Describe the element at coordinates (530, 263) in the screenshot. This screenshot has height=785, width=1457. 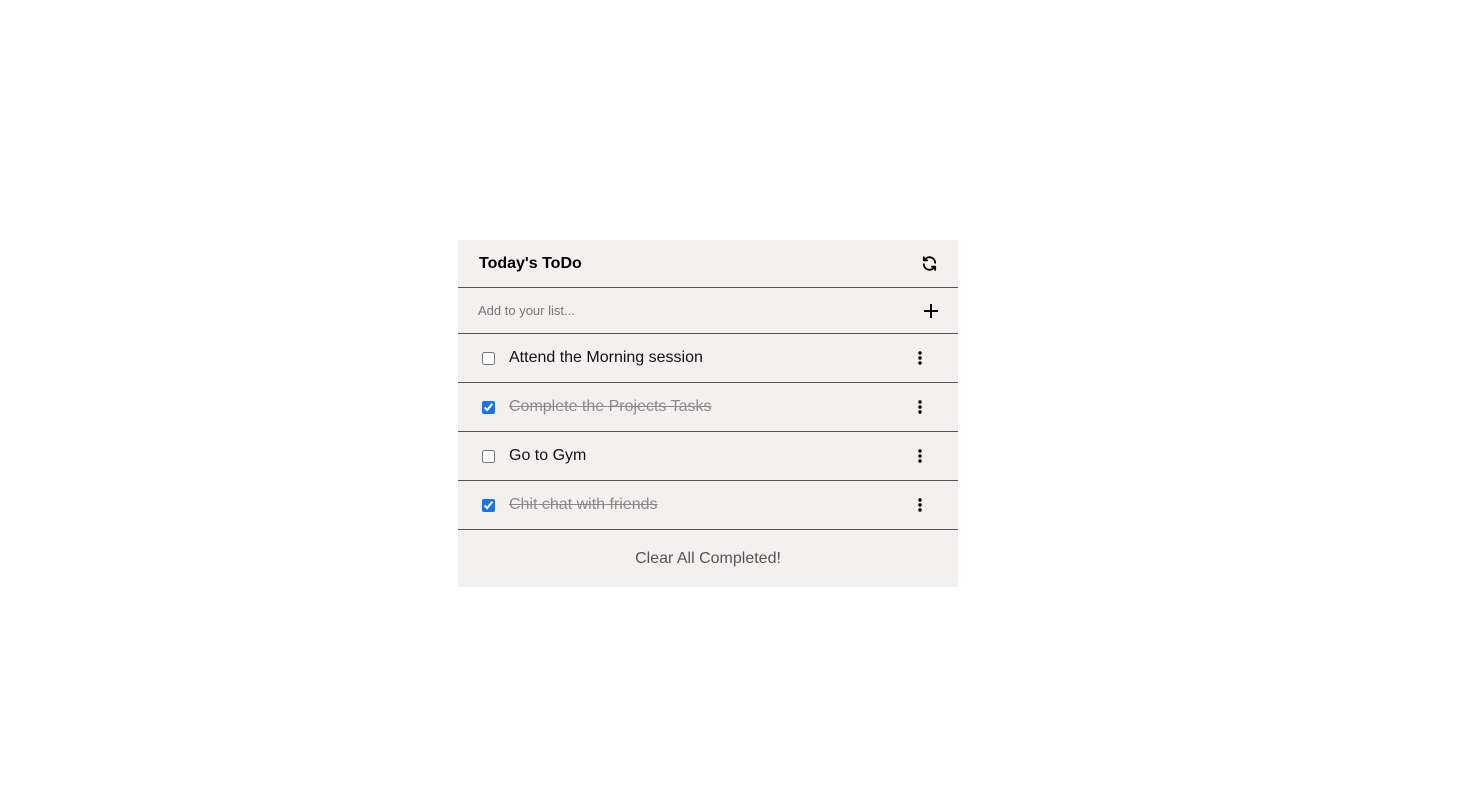
I see `page-title: Today's ToDo` at that location.